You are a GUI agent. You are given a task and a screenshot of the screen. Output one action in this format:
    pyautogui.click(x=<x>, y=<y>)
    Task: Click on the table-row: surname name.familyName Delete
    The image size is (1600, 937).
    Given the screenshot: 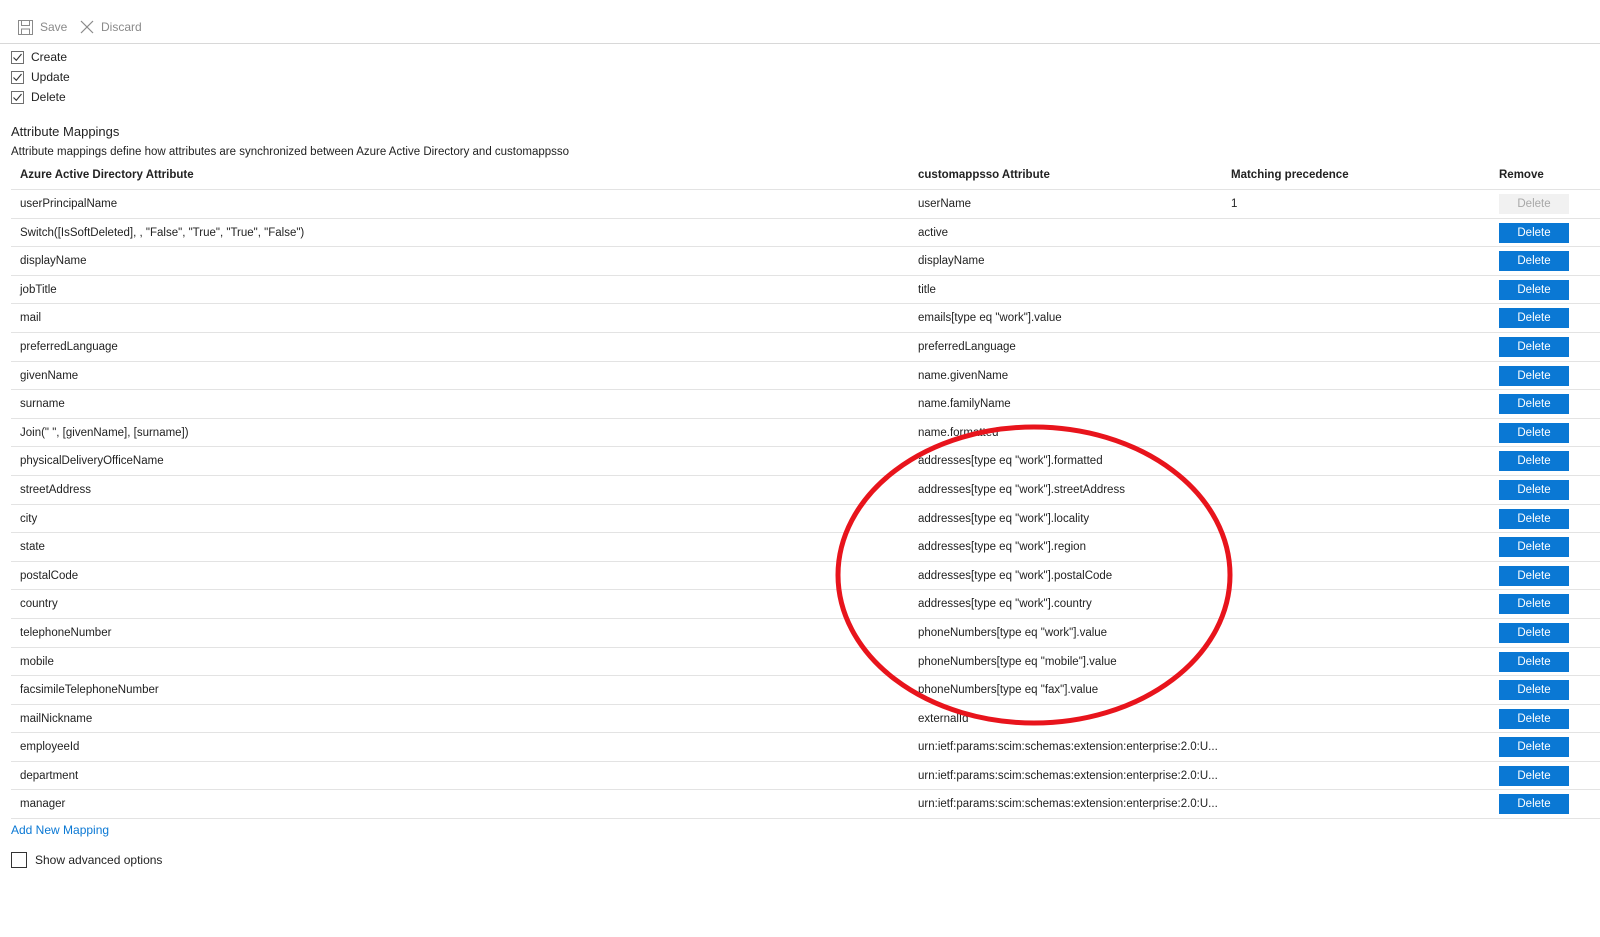 What is the action you would take?
    pyautogui.click(x=805, y=404)
    